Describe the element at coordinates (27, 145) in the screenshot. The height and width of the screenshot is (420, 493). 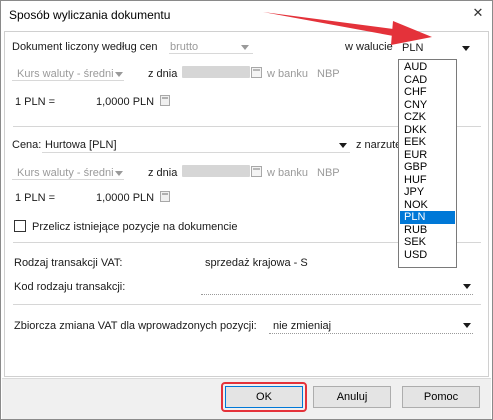
I see `price-label: Cena:` at that location.